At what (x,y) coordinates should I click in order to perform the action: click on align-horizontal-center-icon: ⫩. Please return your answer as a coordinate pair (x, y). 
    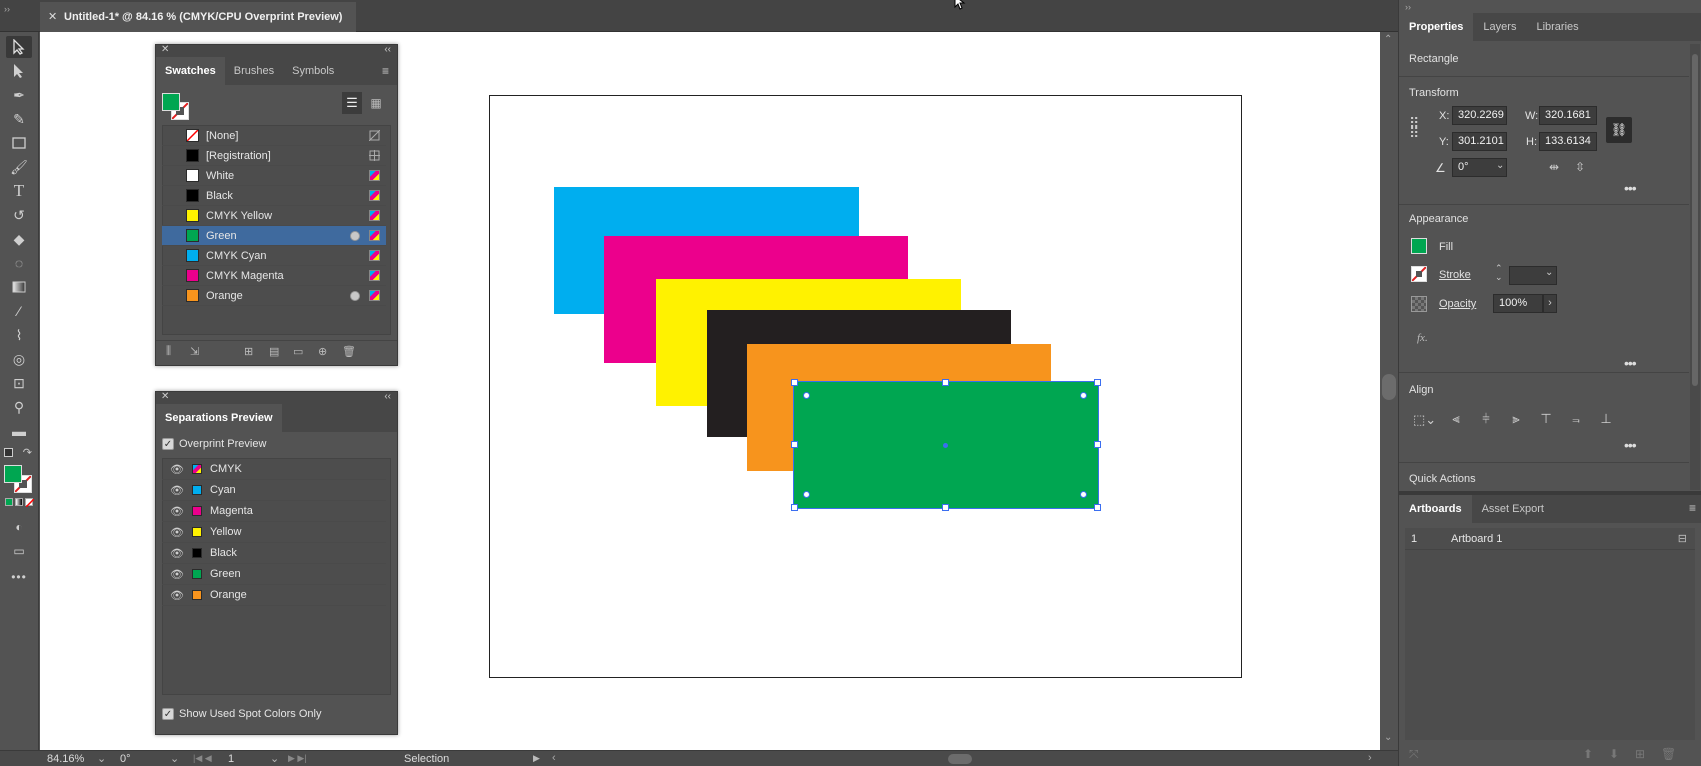
    Looking at the image, I should click on (1486, 420).